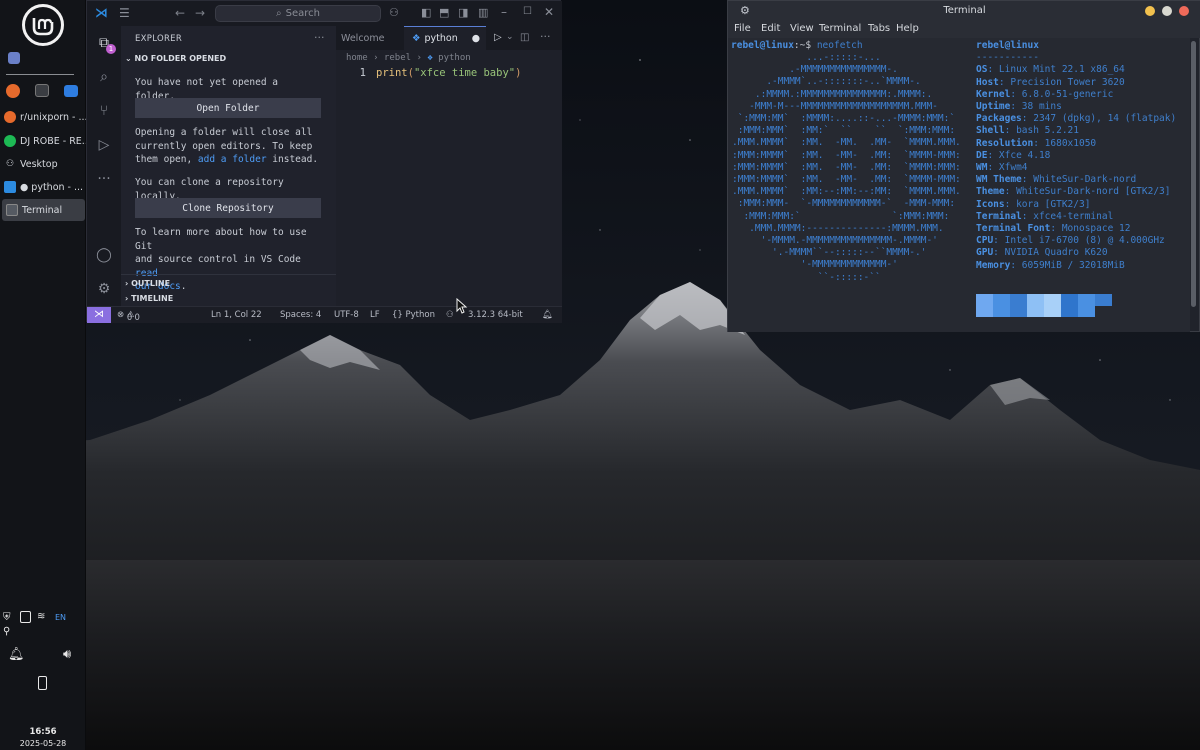  Describe the element at coordinates (71, 91) in the screenshot. I see `files-icon` at that location.